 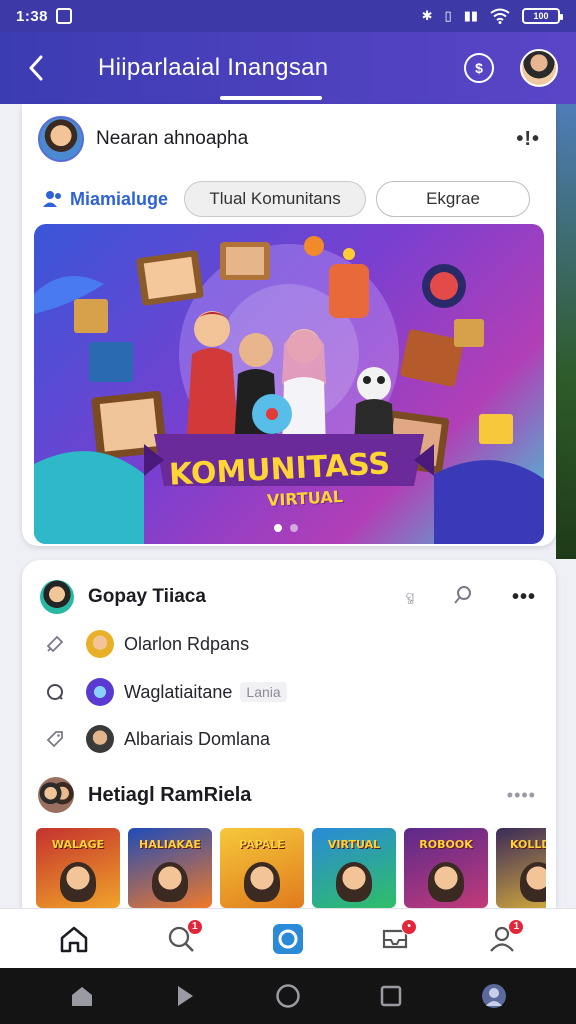 I want to click on camera-icon, so click(x=287, y=938).